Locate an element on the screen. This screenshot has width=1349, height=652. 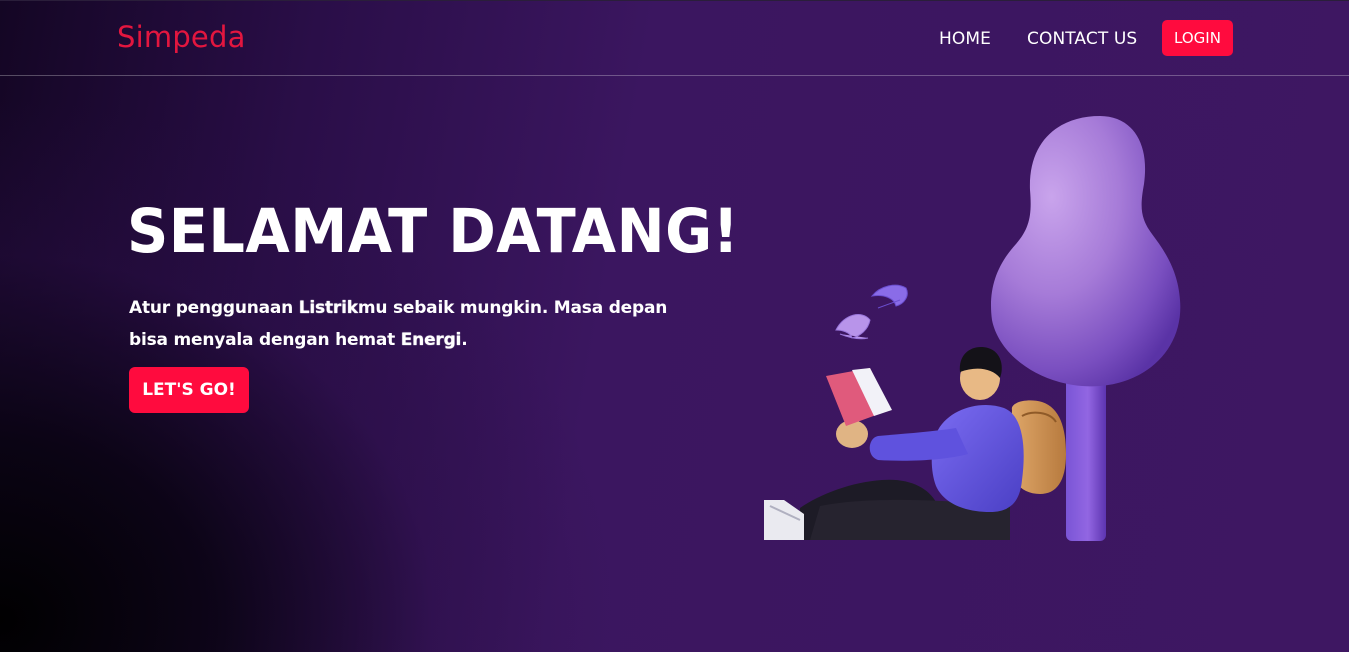
navbar: Simpeda HOME CONTACT US LOGIN is located at coordinates (674, 38).